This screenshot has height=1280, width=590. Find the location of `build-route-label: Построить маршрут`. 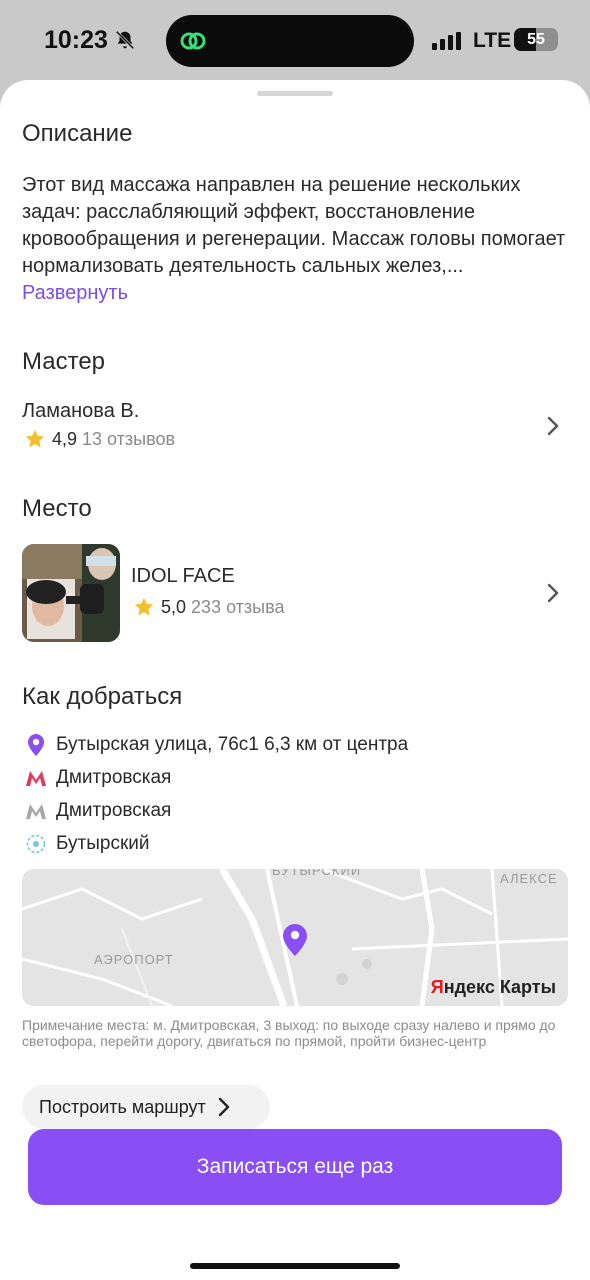

build-route-label: Построить маршрут is located at coordinates (122, 1106).